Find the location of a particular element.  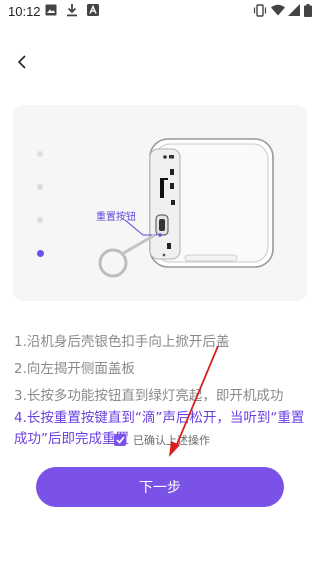

checkmark-icon is located at coordinates (120, 440).